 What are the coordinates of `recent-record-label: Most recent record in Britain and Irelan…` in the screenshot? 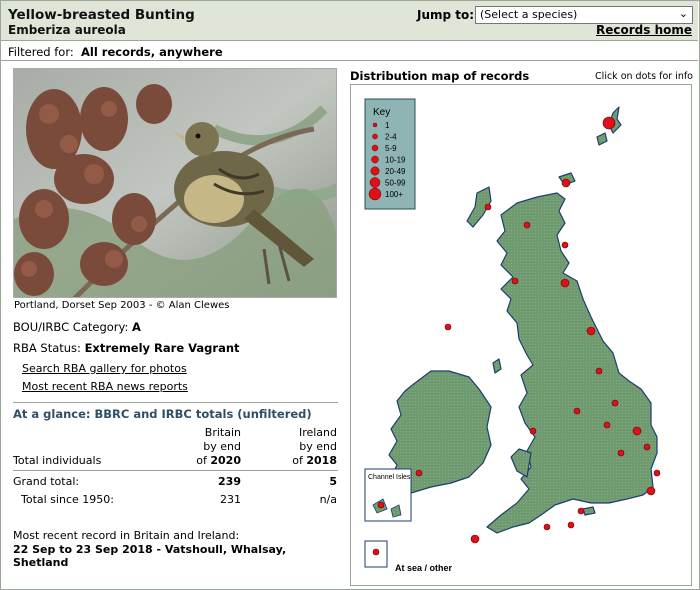 It's located at (126, 535).